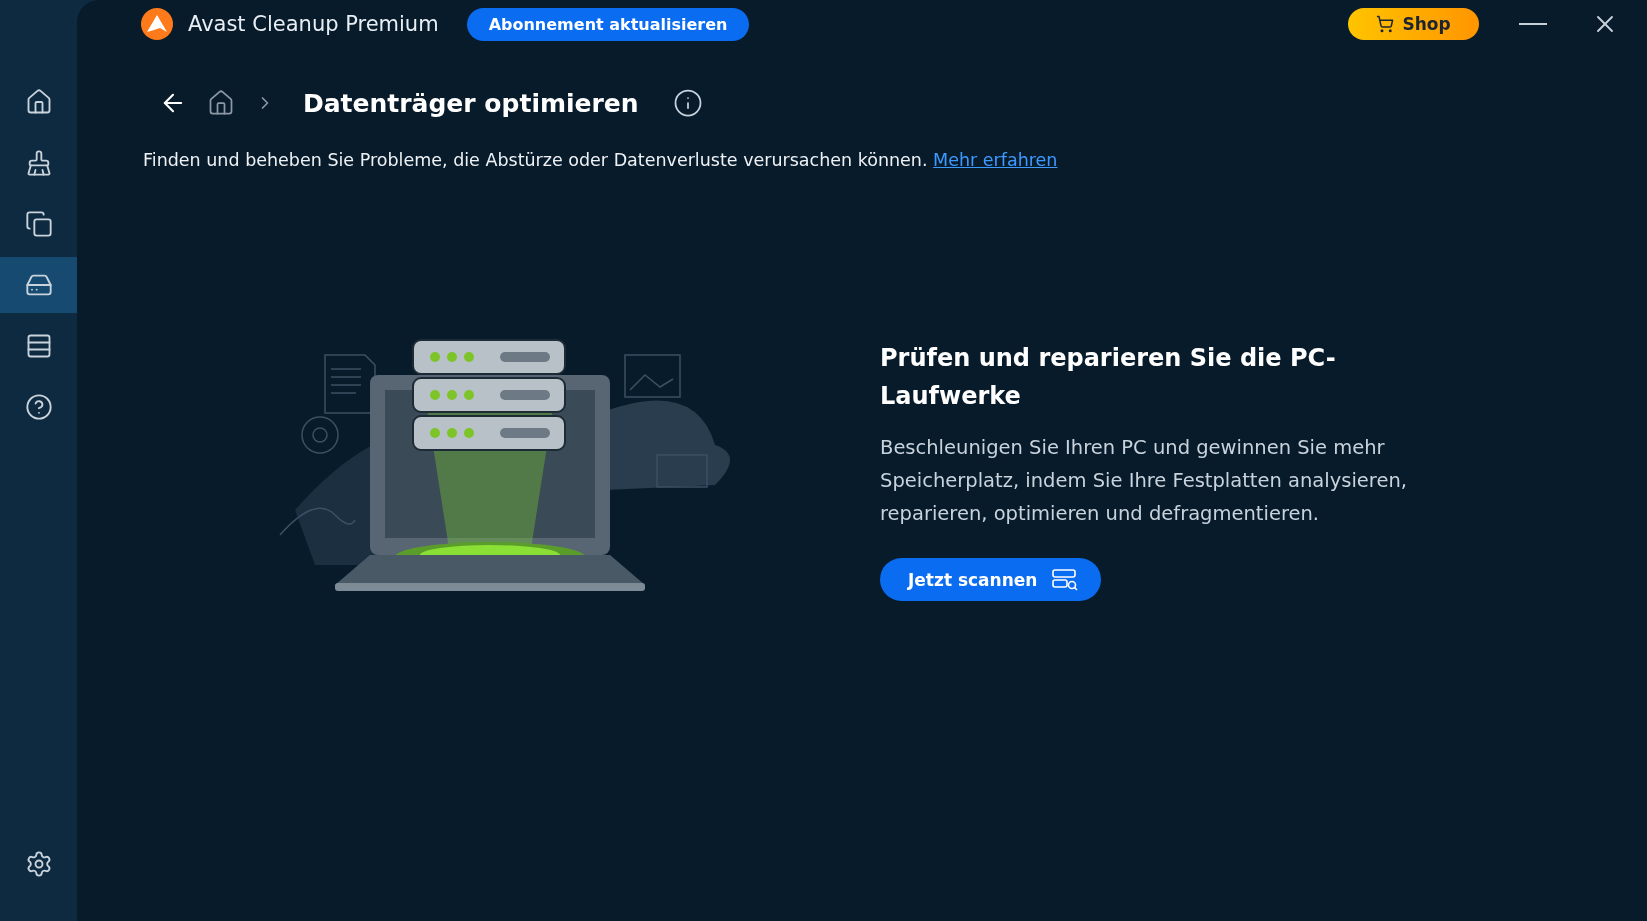 This screenshot has width=1647, height=921. What do you see at coordinates (38, 285) in the screenshot?
I see `sidebar-item` at bounding box center [38, 285].